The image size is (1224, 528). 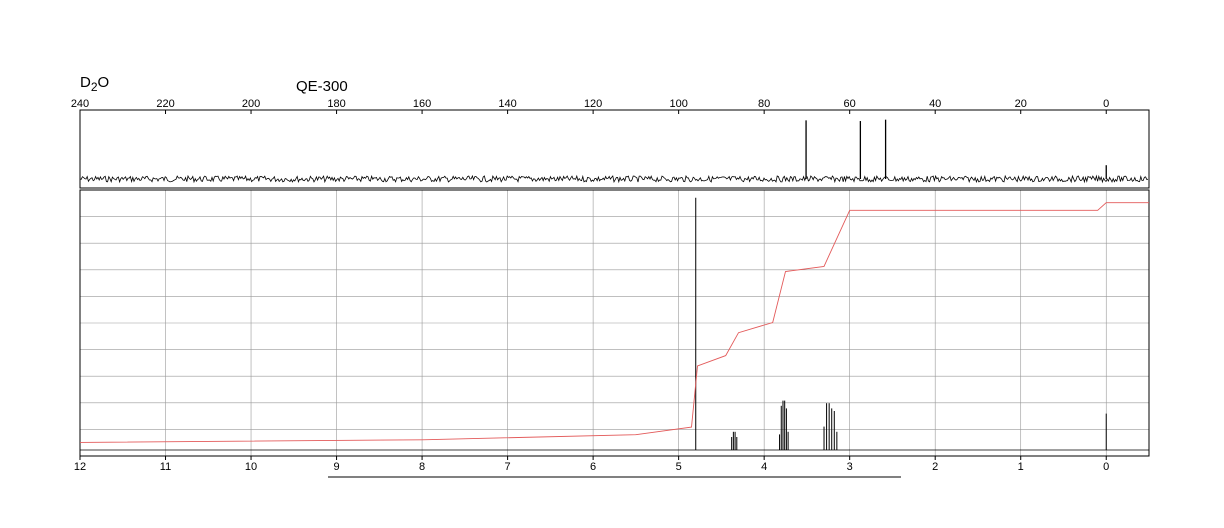 I want to click on proton-tick-label: 6, so click(x=593, y=467).